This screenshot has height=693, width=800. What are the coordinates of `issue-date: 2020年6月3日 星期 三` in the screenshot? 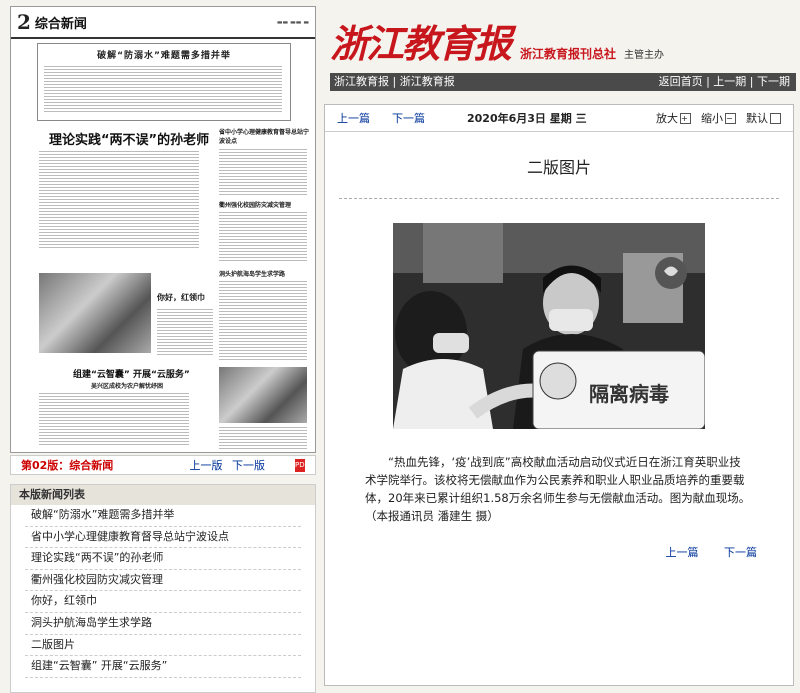 It's located at (527, 118).